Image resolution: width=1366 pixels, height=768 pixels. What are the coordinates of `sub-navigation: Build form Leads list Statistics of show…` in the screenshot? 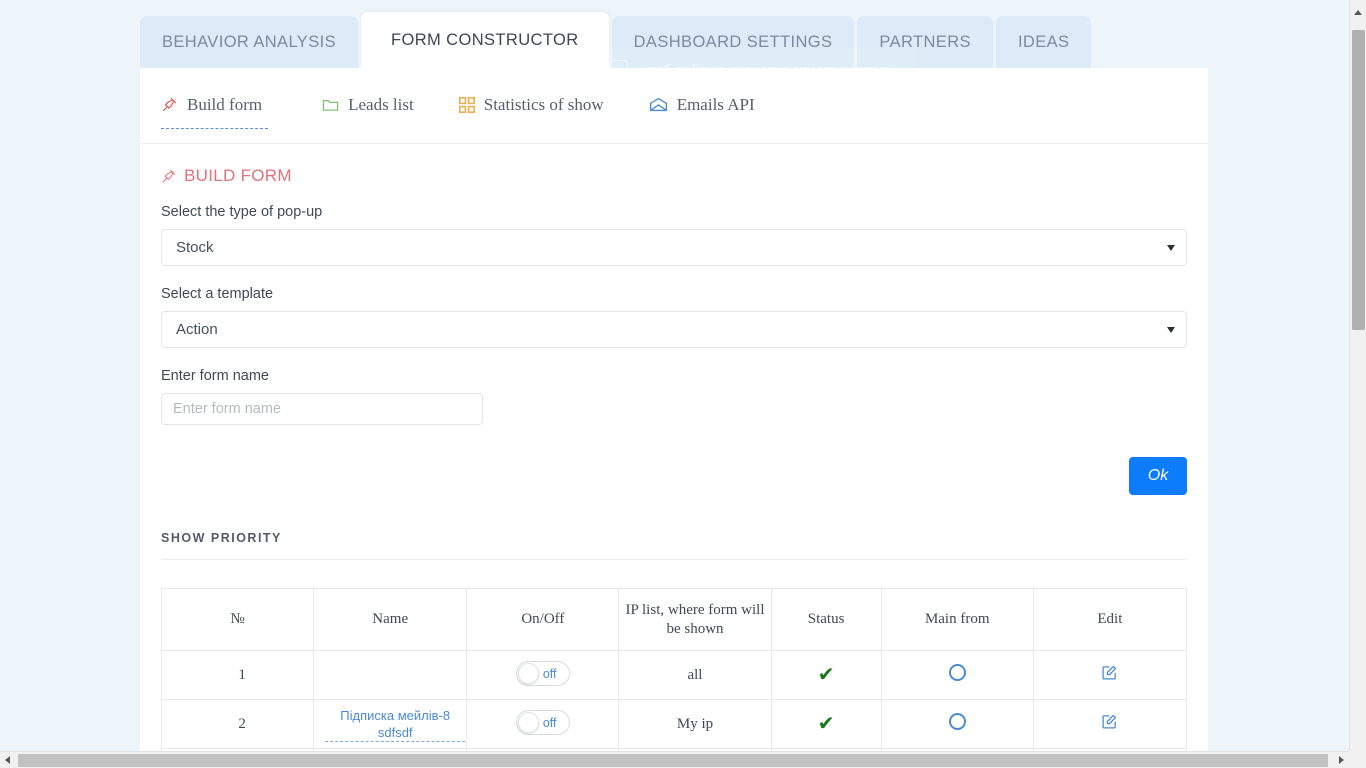 It's located at (674, 106).